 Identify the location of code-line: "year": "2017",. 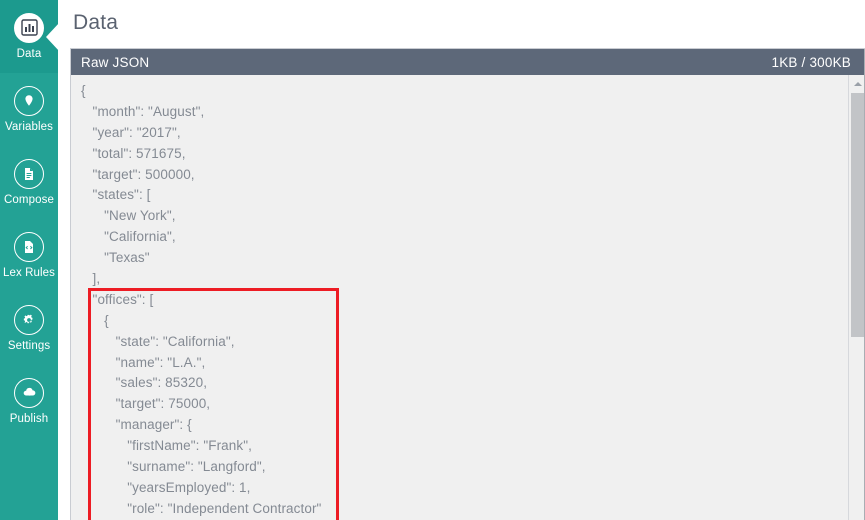
(131, 132).